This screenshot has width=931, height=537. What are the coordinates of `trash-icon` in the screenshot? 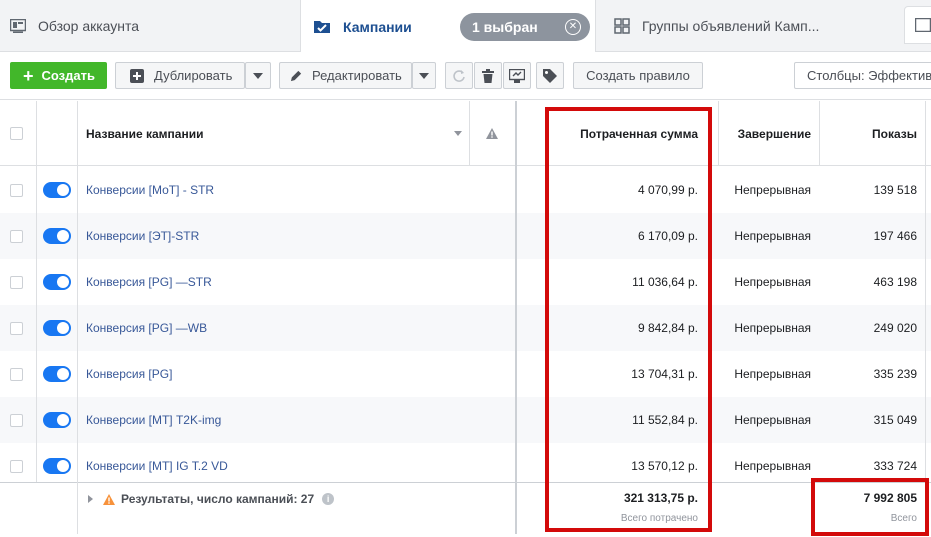 It's located at (488, 75).